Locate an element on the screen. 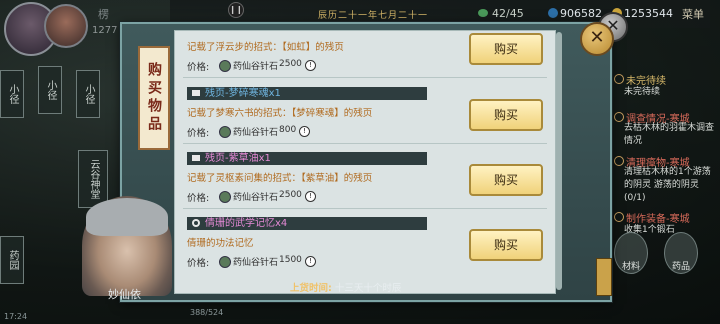 This screenshot has height=324, width=720. quest-body: 未完待续 is located at coordinates (642, 92).